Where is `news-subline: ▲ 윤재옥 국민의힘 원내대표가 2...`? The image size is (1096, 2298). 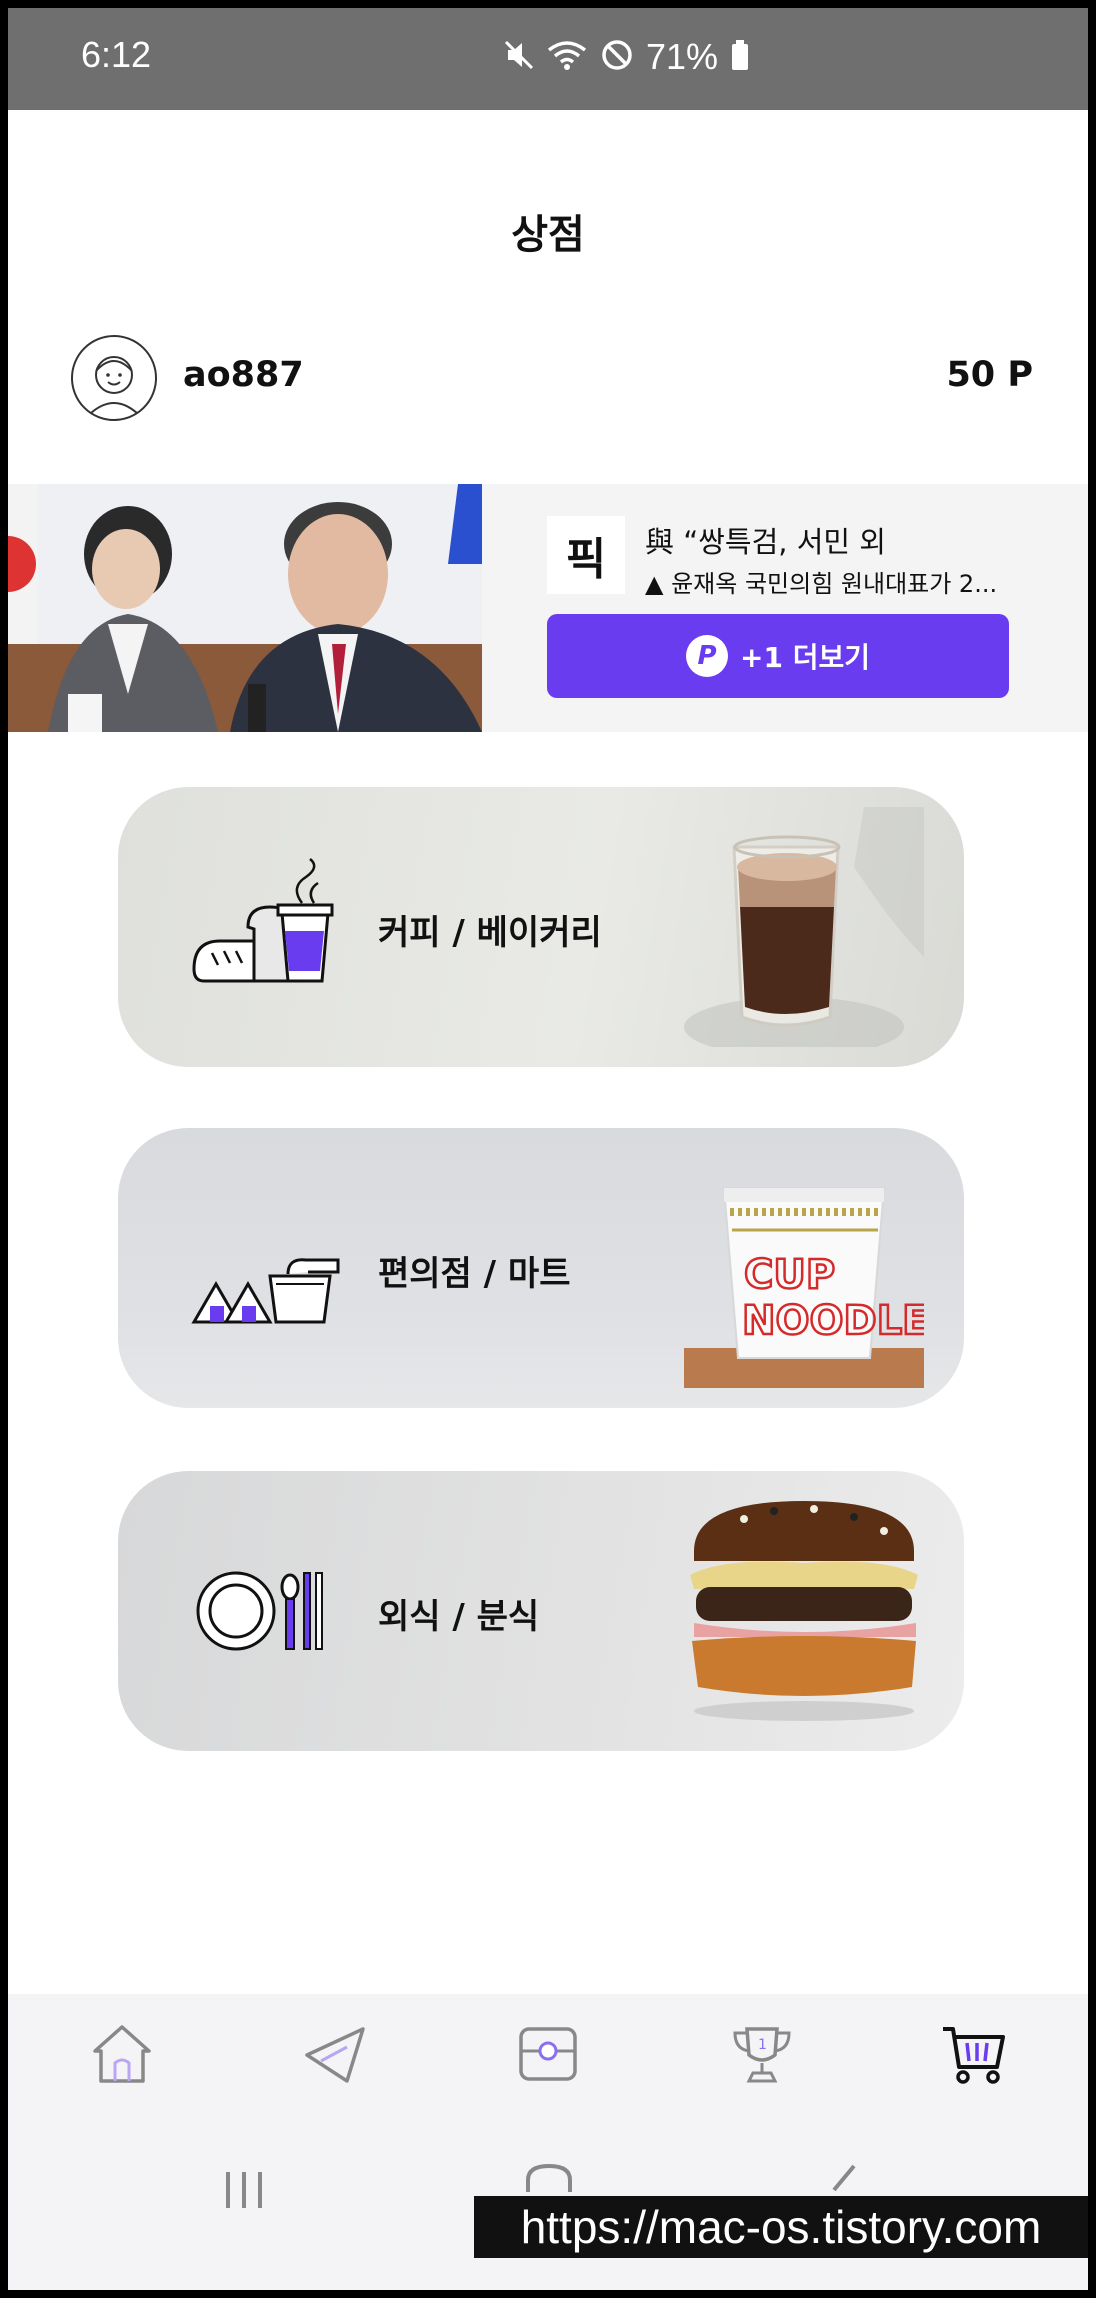 news-subline: ▲ 윤재옥 국민의힘 원내대표가 2... is located at coordinates (830, 581).